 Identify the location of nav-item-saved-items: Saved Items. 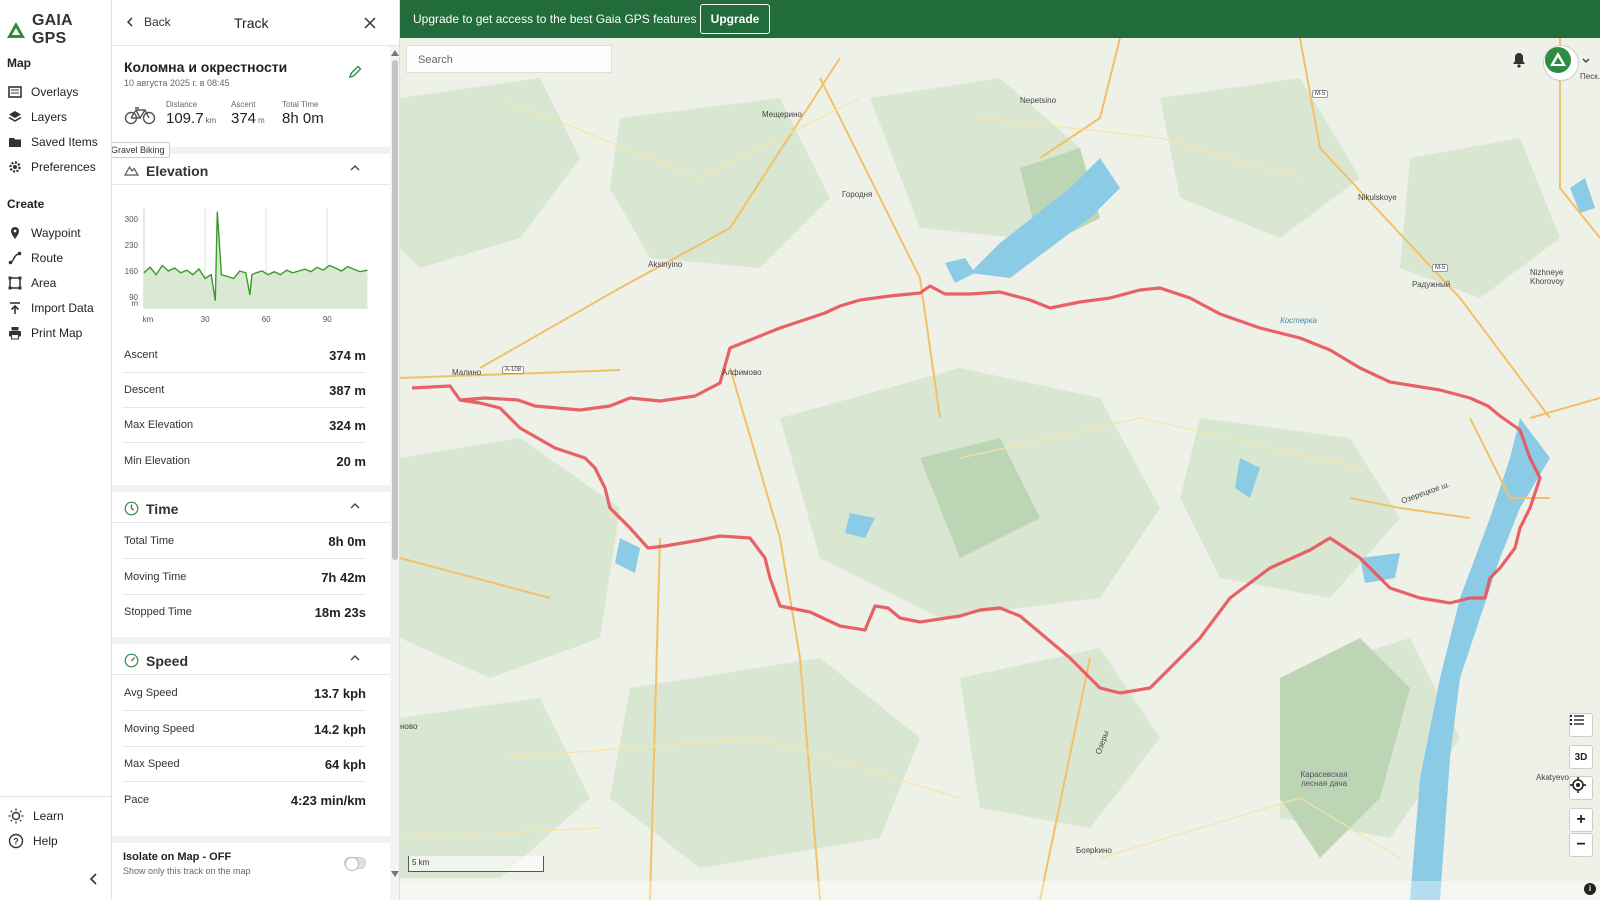
(53, 142).